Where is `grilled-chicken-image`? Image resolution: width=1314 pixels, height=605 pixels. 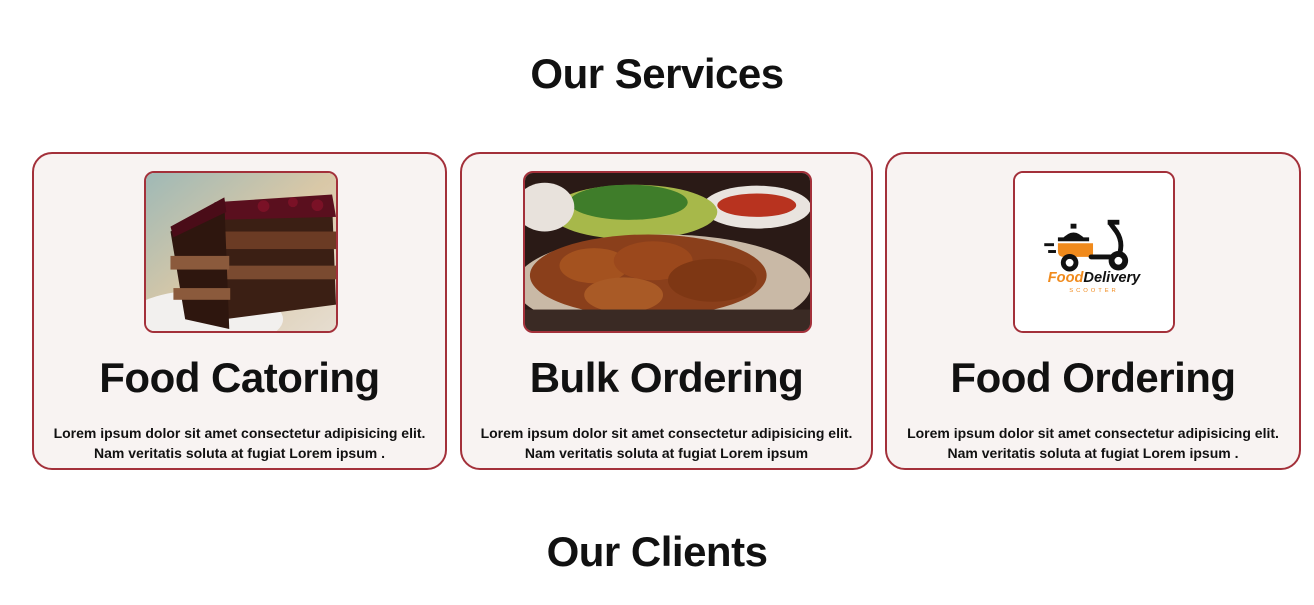 grilled-chicken-image is located at coordinates (667, 252).